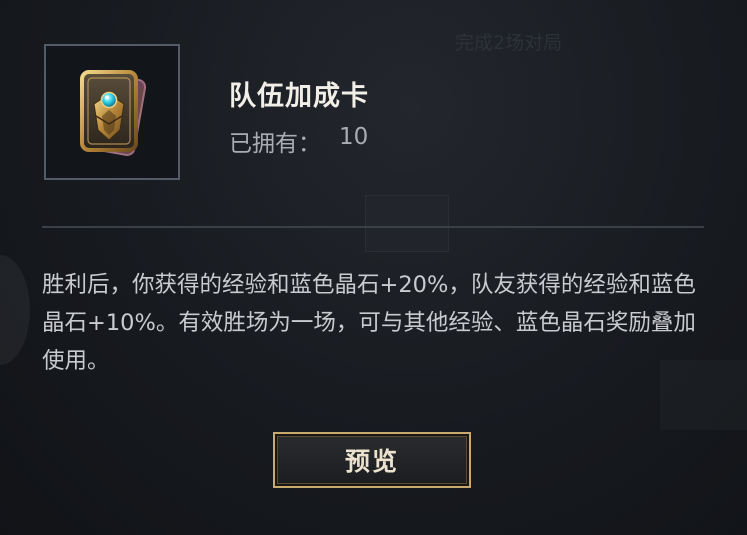  I want to click on item-title: 队伍加成卡, so click(299, 96).